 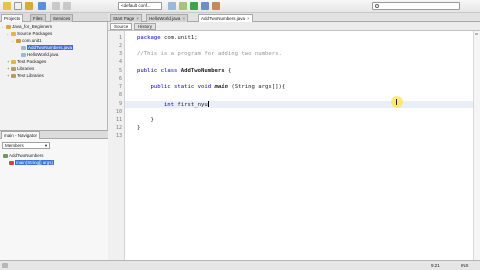 What do you see at coordinates (120, 71) in the screenshot?
I see `line-number: 5` at bounding box center [120, 71].